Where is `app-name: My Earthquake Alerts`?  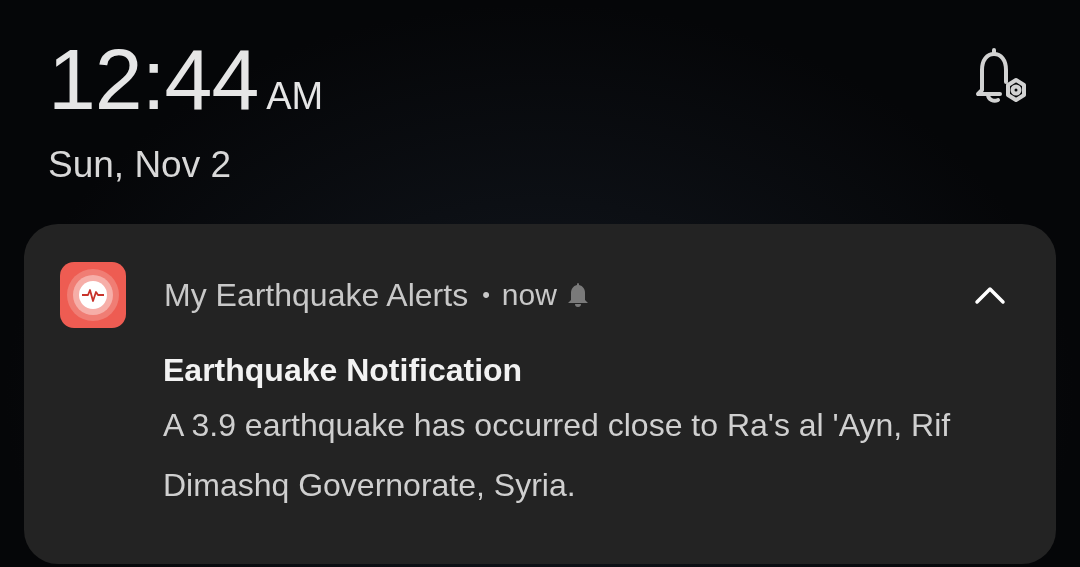 app-name: My Earthquake Alerts is located at coordinates (316, 295).